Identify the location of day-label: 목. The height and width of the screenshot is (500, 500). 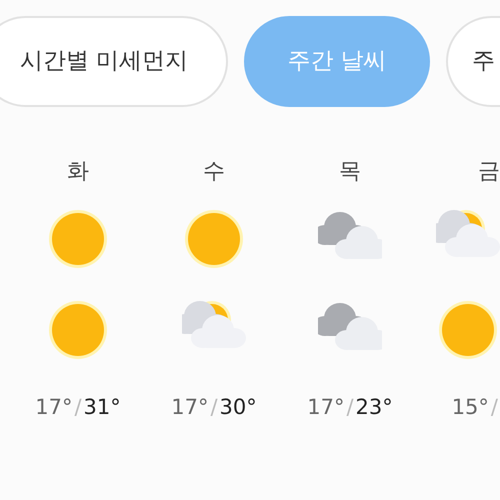
(350, 172).